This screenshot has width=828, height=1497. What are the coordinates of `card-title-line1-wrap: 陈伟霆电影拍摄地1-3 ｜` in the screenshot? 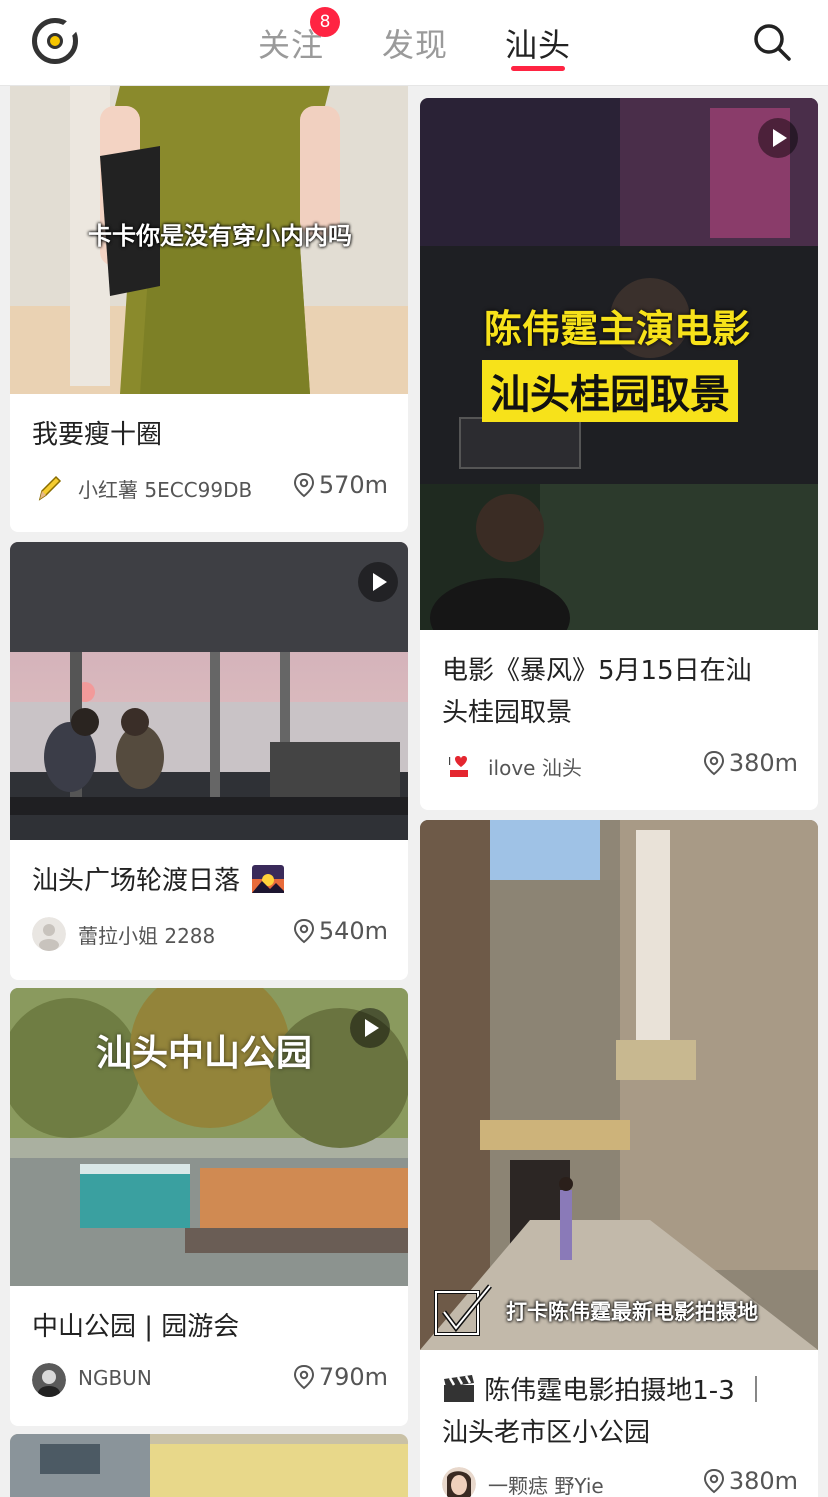 It's located at (605, 1391).